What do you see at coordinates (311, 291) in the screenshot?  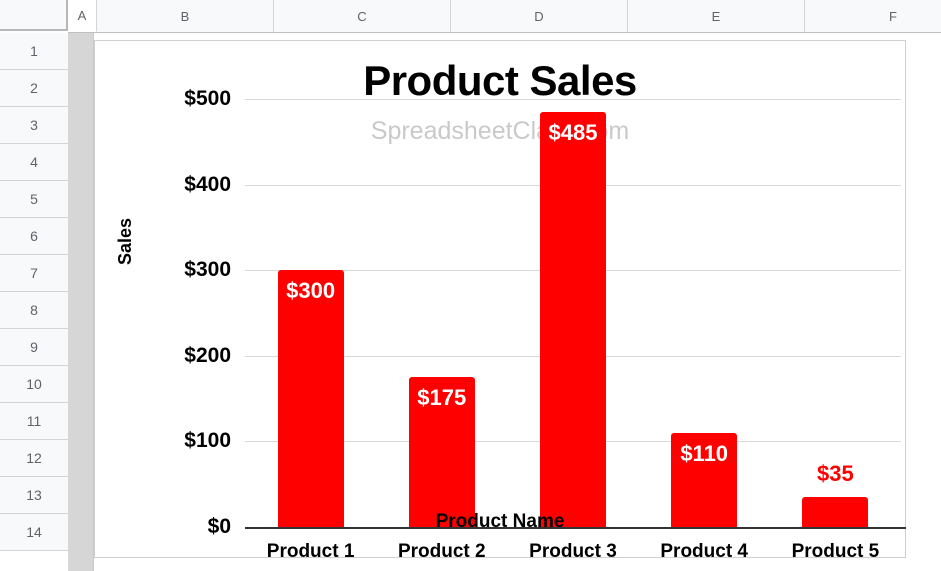 I see `bar-value-label: $300` at bounding box center [311, 291].